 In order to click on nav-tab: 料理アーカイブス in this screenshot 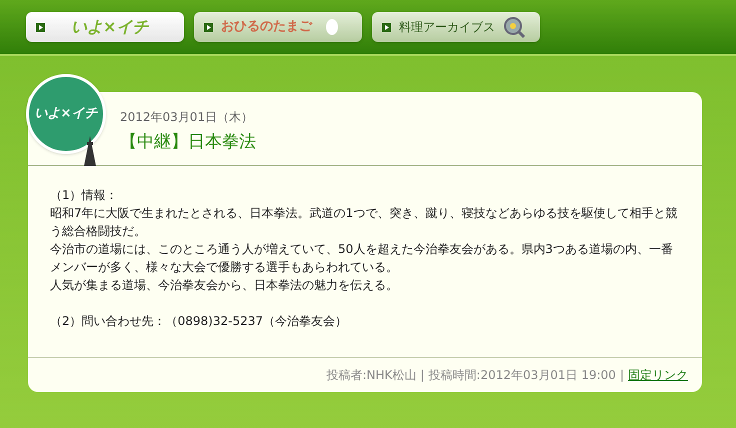, I will do `click(456, 27)`.